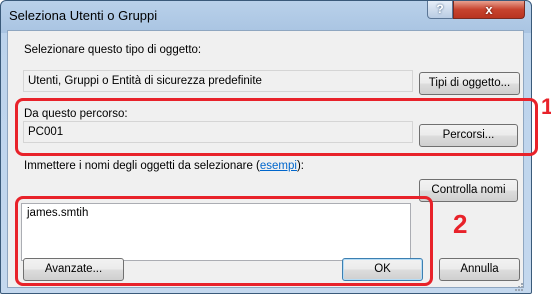 This screenshot has height=298, width=551. Describe the element at coordinates (468, 190) in the screenshot. I see `check-names-button: Controlla nomi` at that location.